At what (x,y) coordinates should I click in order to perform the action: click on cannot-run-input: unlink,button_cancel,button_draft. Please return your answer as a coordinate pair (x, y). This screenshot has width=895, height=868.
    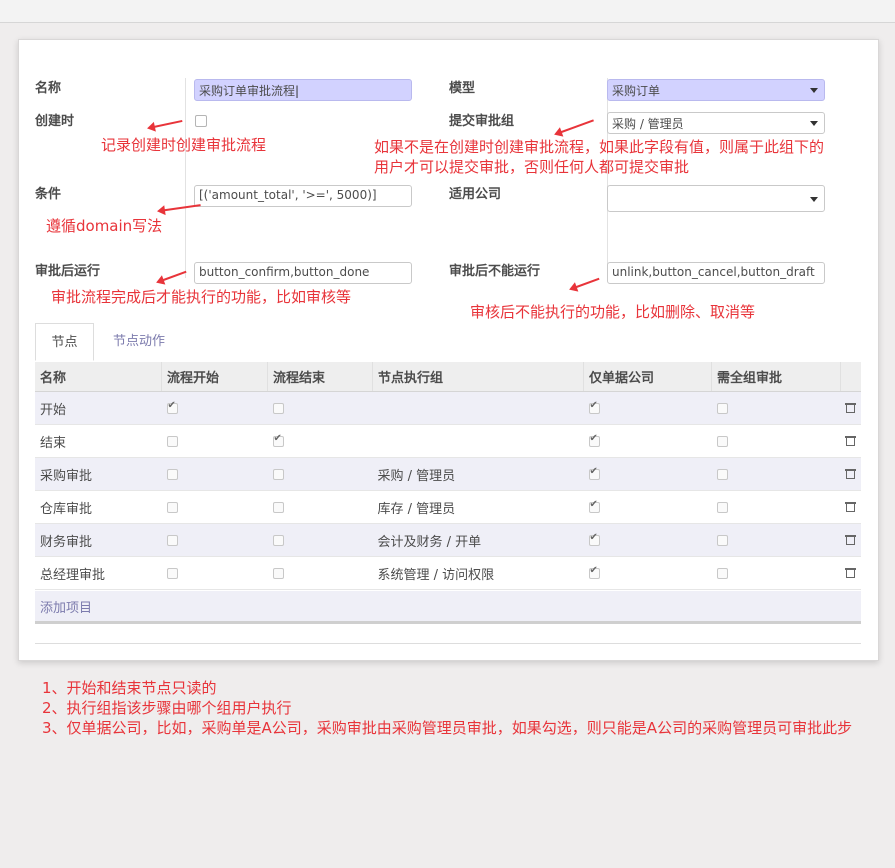
    Looking at the image, I should click on (716, 273).